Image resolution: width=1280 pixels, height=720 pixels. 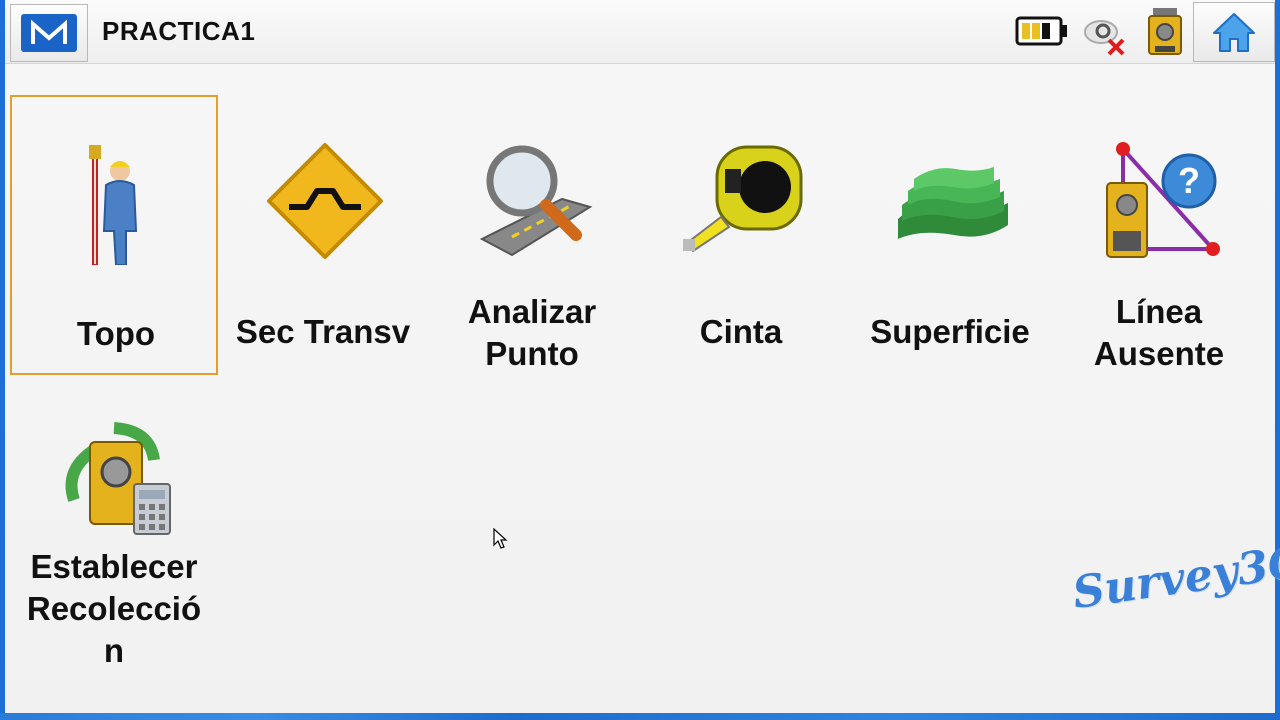 I want to click on setup-collection-icon, so click(x=118, y=478).